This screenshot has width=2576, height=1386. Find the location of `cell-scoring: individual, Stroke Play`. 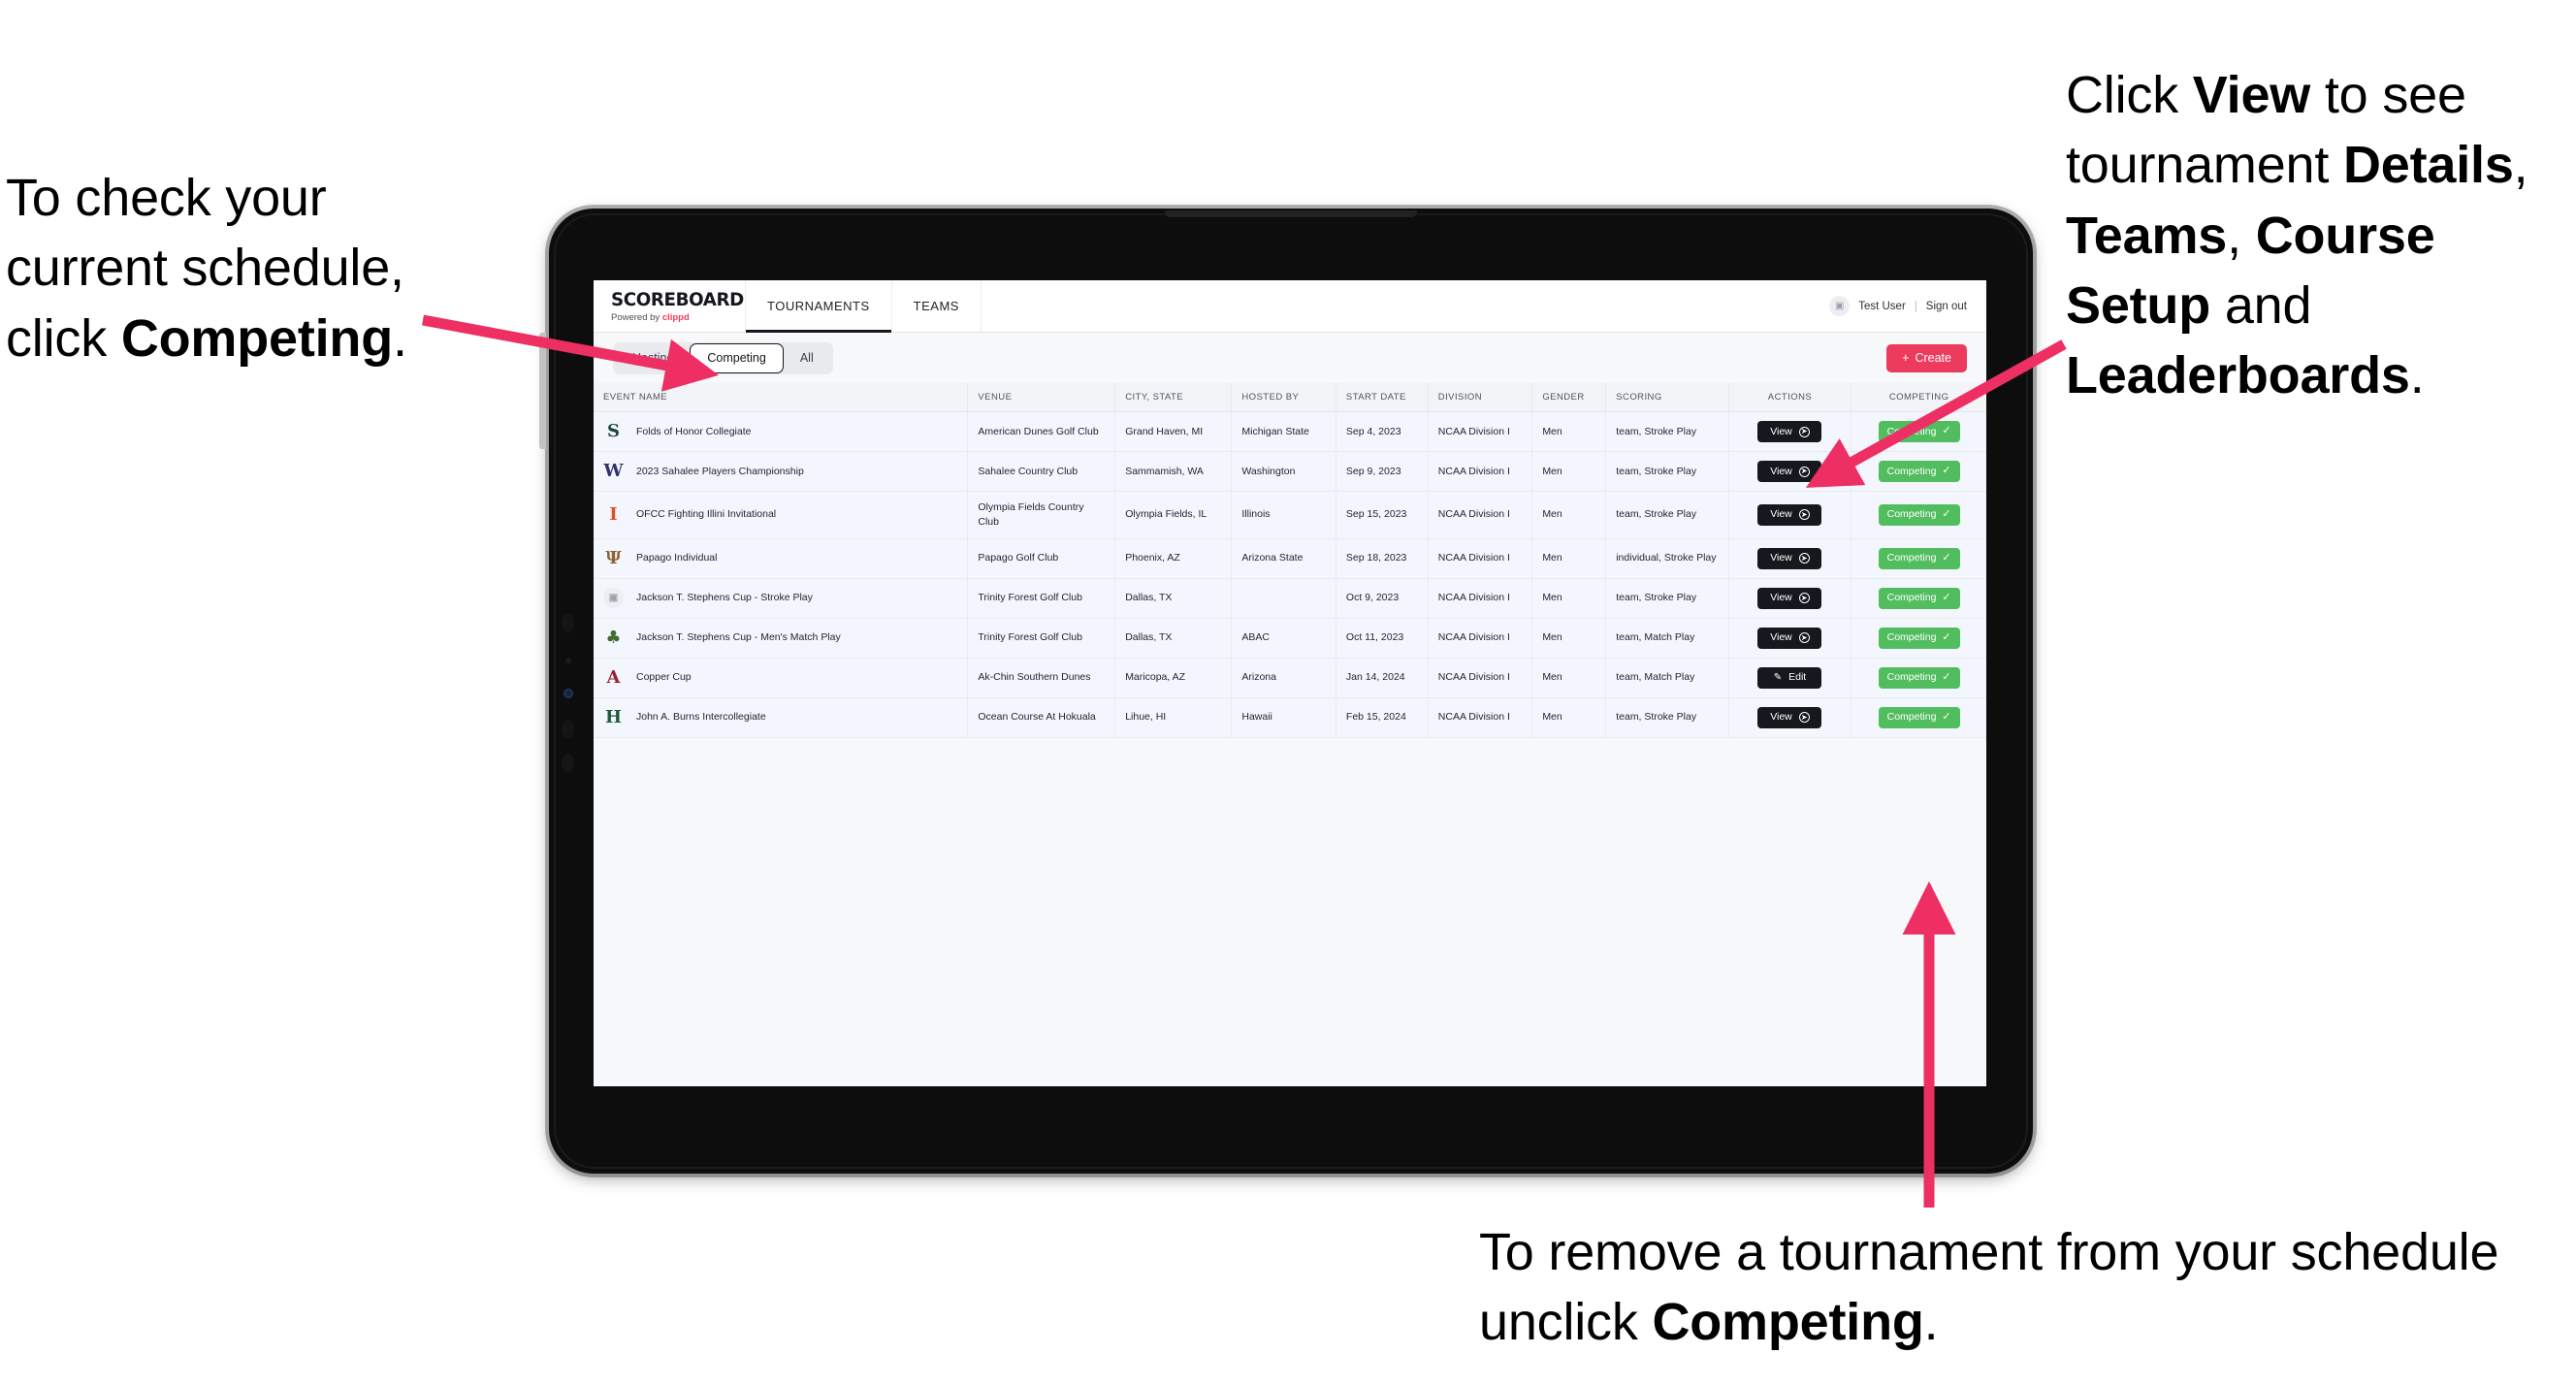

cell-scoring: individual, Stroke Play is located at coordinates (1667, 558).